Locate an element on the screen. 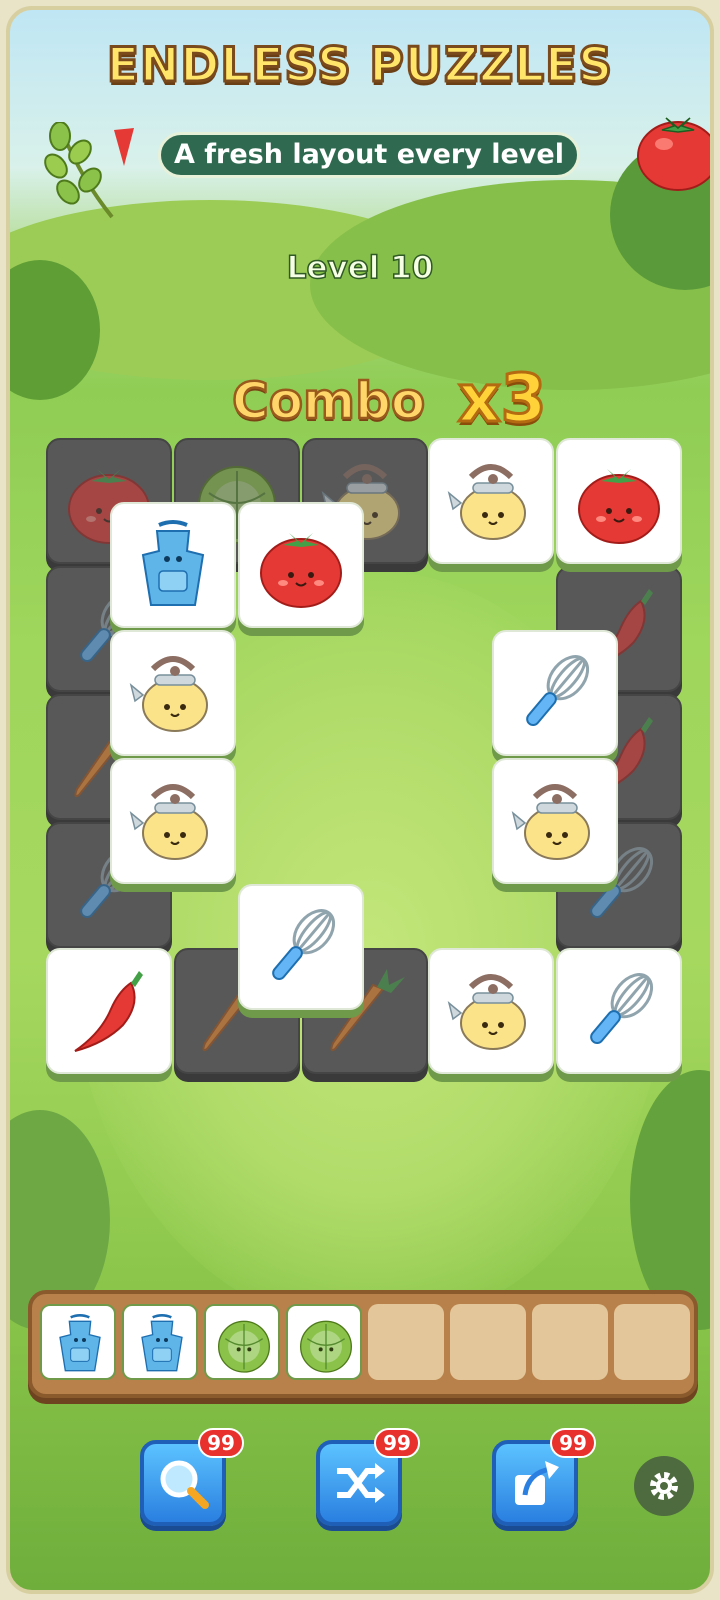 The height and width of the screenshot is (1600, 720). tile-apron is located at coordinates (173, 565).